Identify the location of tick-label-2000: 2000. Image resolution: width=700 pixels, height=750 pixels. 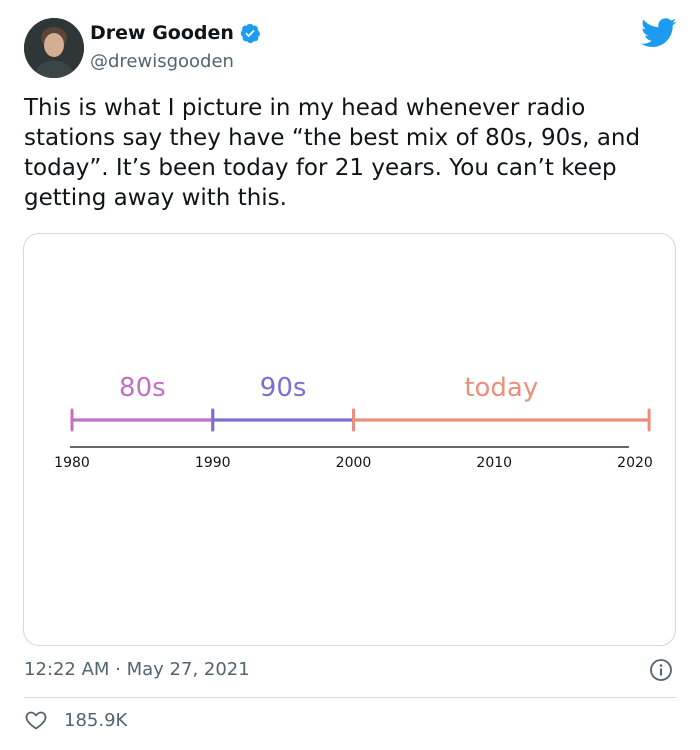
(354, 463).